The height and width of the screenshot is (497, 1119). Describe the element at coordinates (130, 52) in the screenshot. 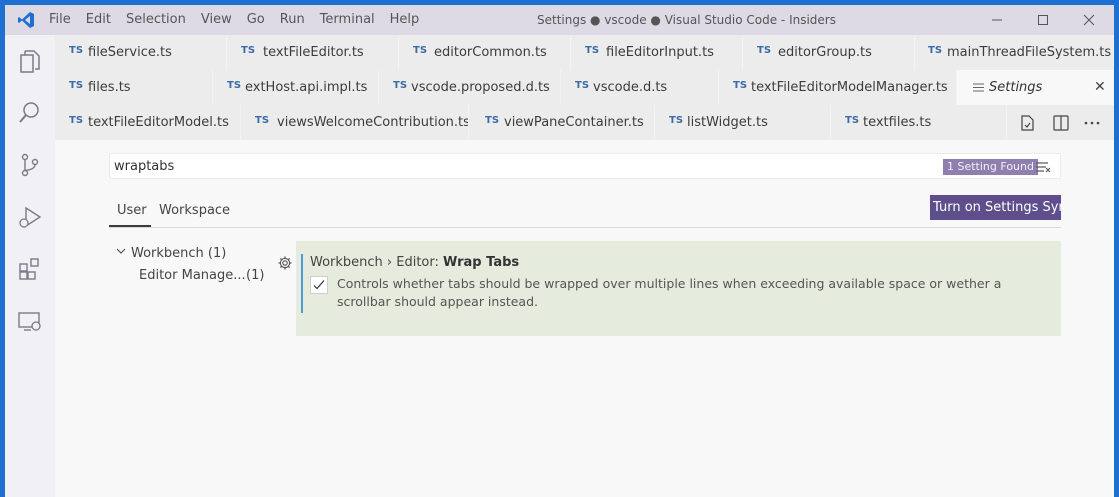

I see `tab-label: fileService.ts` at that location.